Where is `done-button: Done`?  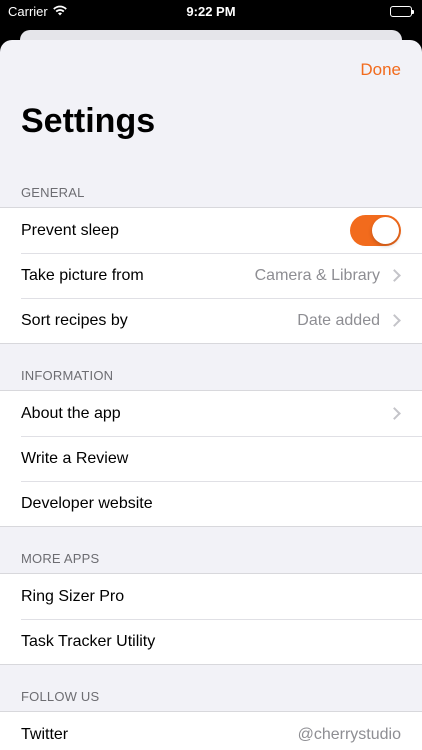
done-button: Done is located at coordinates (380, 70).